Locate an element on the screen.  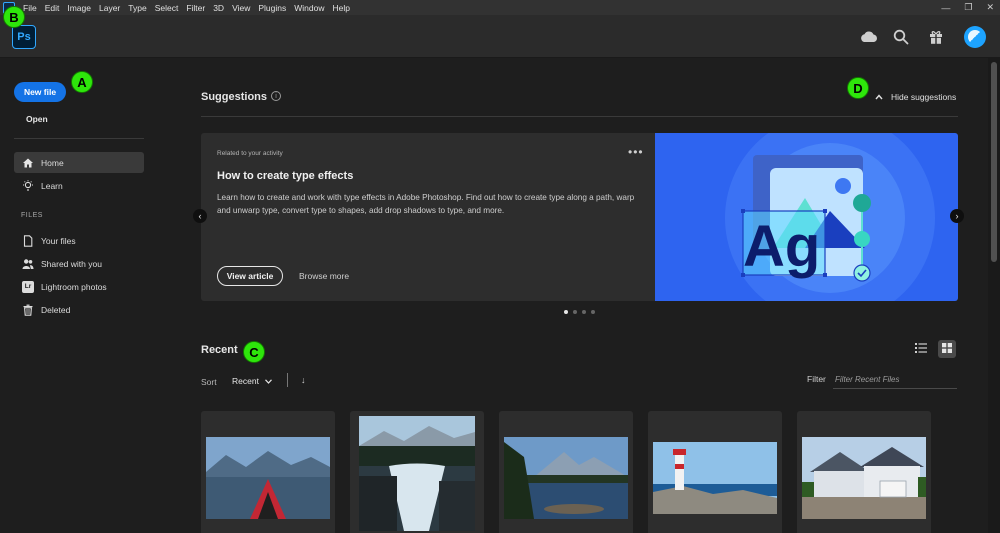
carousel-next-button: › is located at coordinates (957, 216).